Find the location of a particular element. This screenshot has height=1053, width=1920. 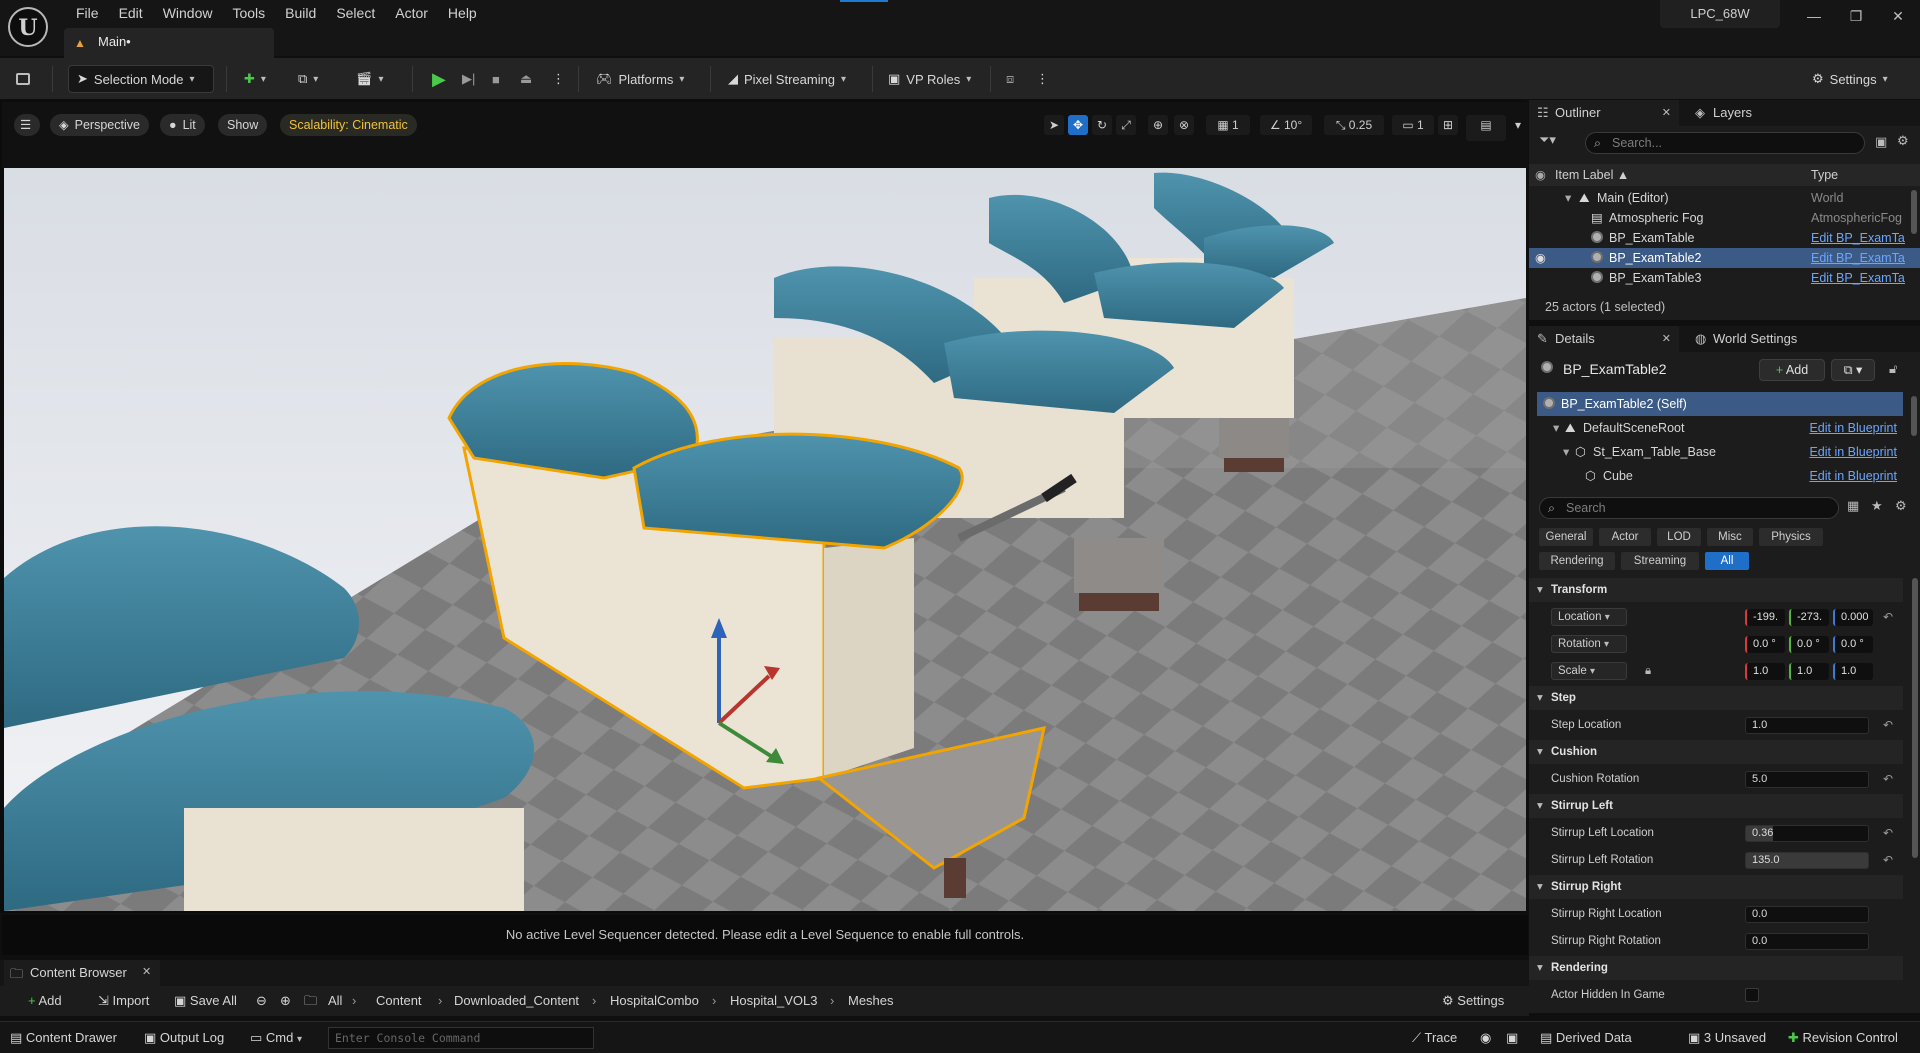

camera-speed-button: ▭ 1 is located at coordinates (1413, 125).